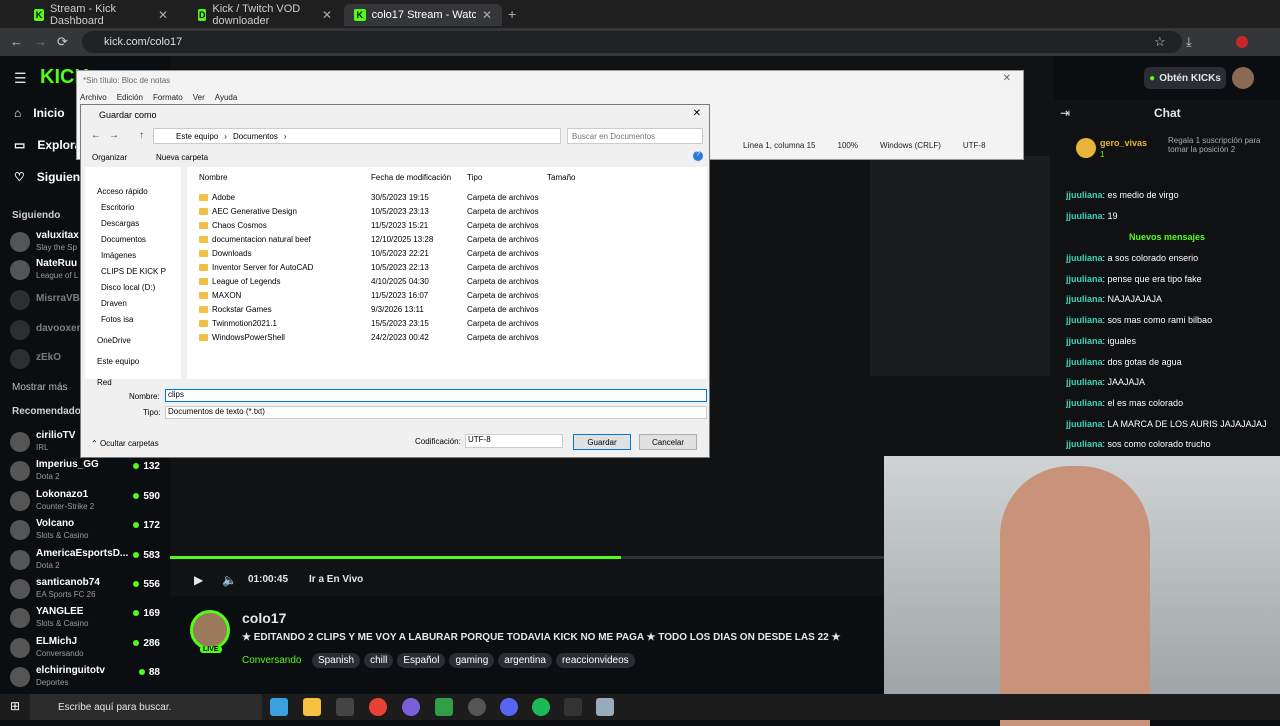  What do you see at coordinates (40, 387) in the screenshot?
I see `show-more-link: Mostrar más` at bounding box center [40, 387].